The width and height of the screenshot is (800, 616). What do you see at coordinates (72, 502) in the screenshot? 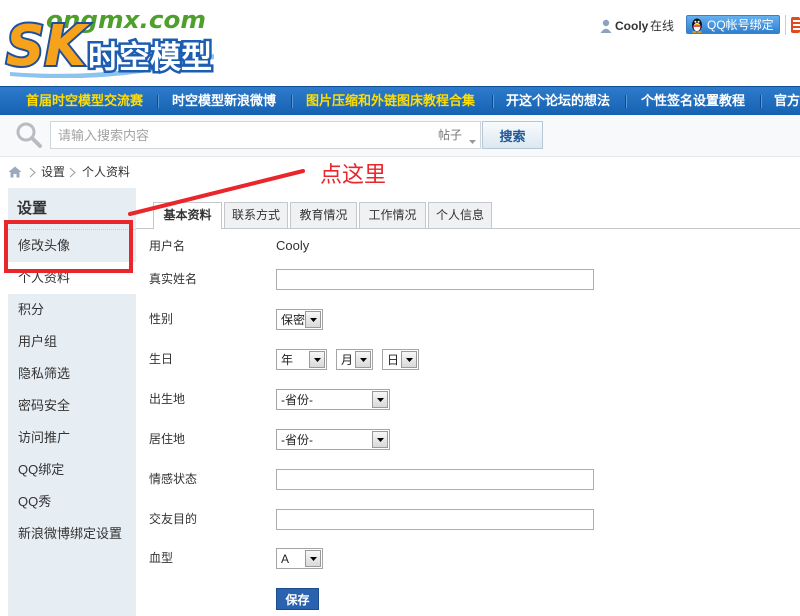
I see `sidebar-item-qq-show: QQ秀` at bounding box center [72, 502].